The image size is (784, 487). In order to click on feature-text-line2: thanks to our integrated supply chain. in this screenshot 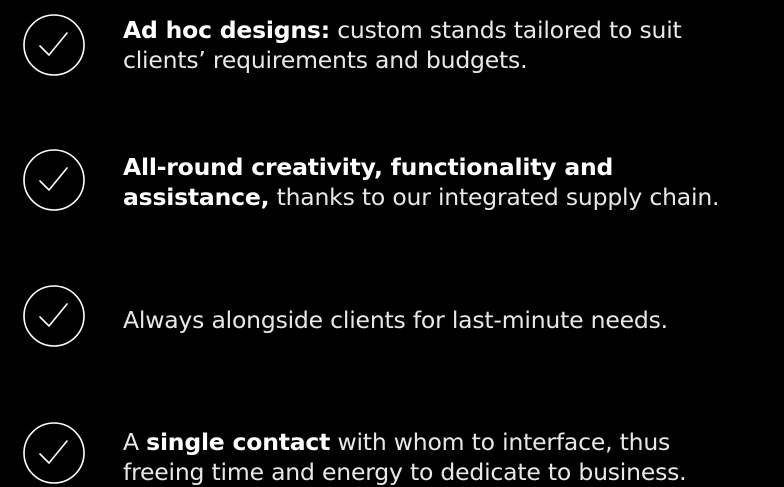, I will do `click(494, 197)`.